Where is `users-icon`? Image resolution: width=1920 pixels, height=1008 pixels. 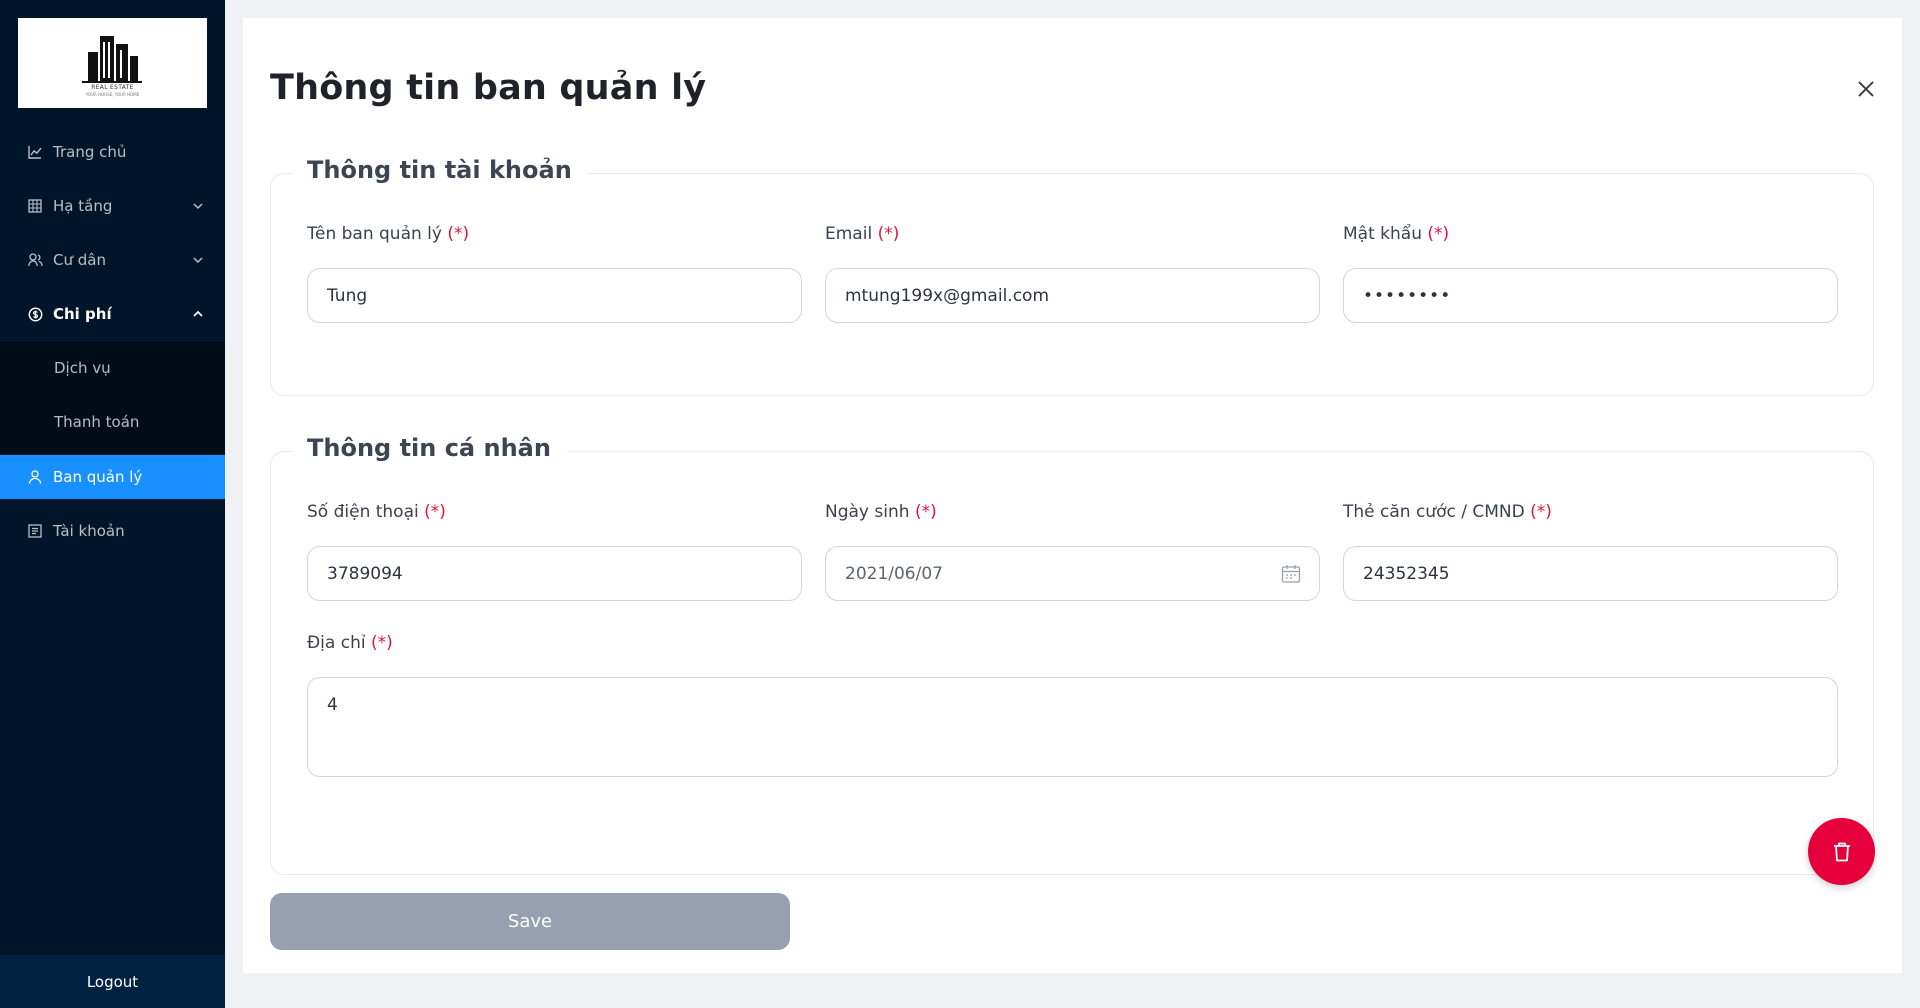
users-icon is located at coordinates (35, 260).